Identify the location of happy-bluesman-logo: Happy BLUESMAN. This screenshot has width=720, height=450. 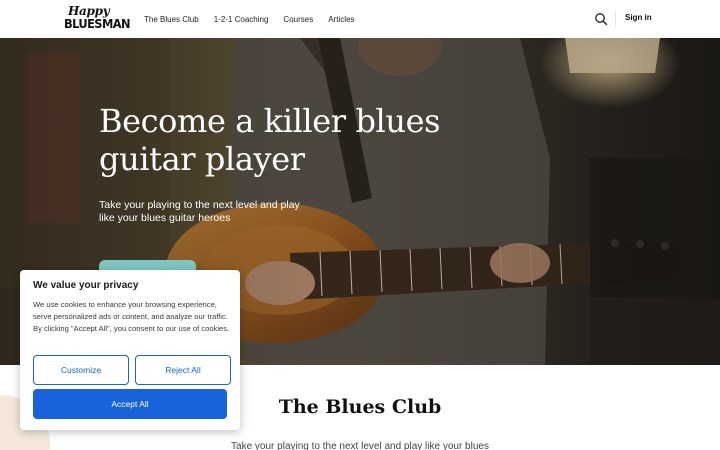
(97, 19).